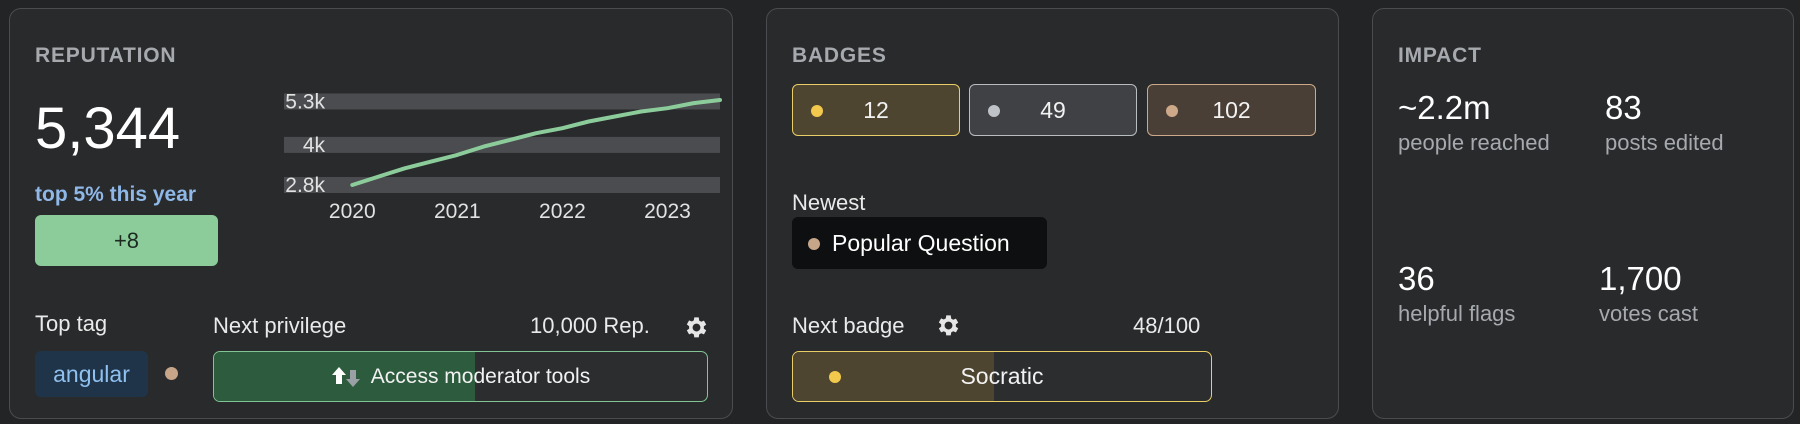 The height and width of the screenshot is (424, 1800). I want to click on next-badge-name: Socratic, so click(1002, 376).